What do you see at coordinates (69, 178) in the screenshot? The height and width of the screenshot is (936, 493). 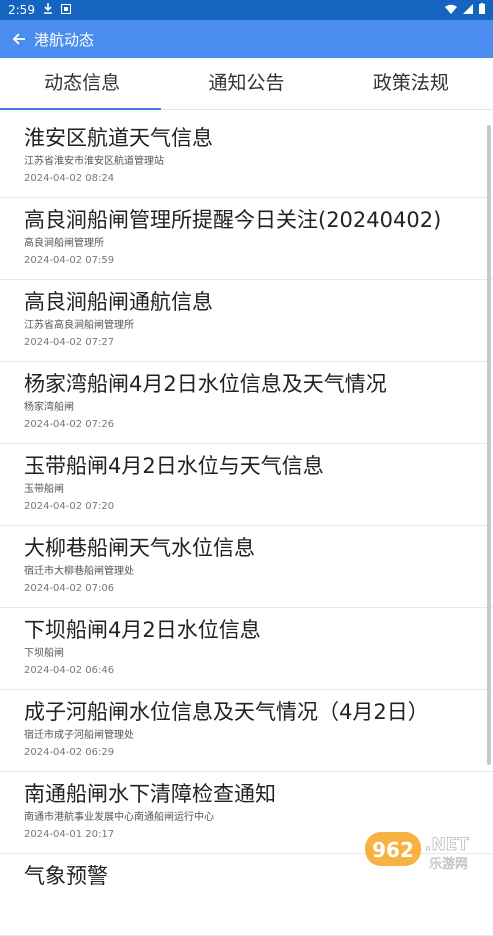 I see `item-time: 2024-04-02 08:24` at bounding box center [69, 178].